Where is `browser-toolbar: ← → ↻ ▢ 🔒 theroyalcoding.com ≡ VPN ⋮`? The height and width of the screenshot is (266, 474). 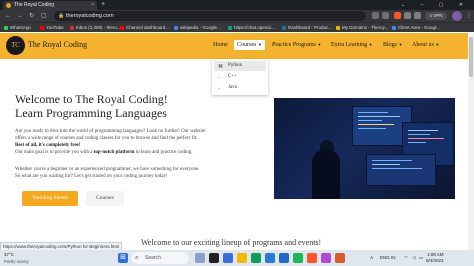 browser-toolbar: ← → ↻ ▢ 🔒 theroyalcoding.com ≡ VPN ⋮ is located at coordinates (237, 16).